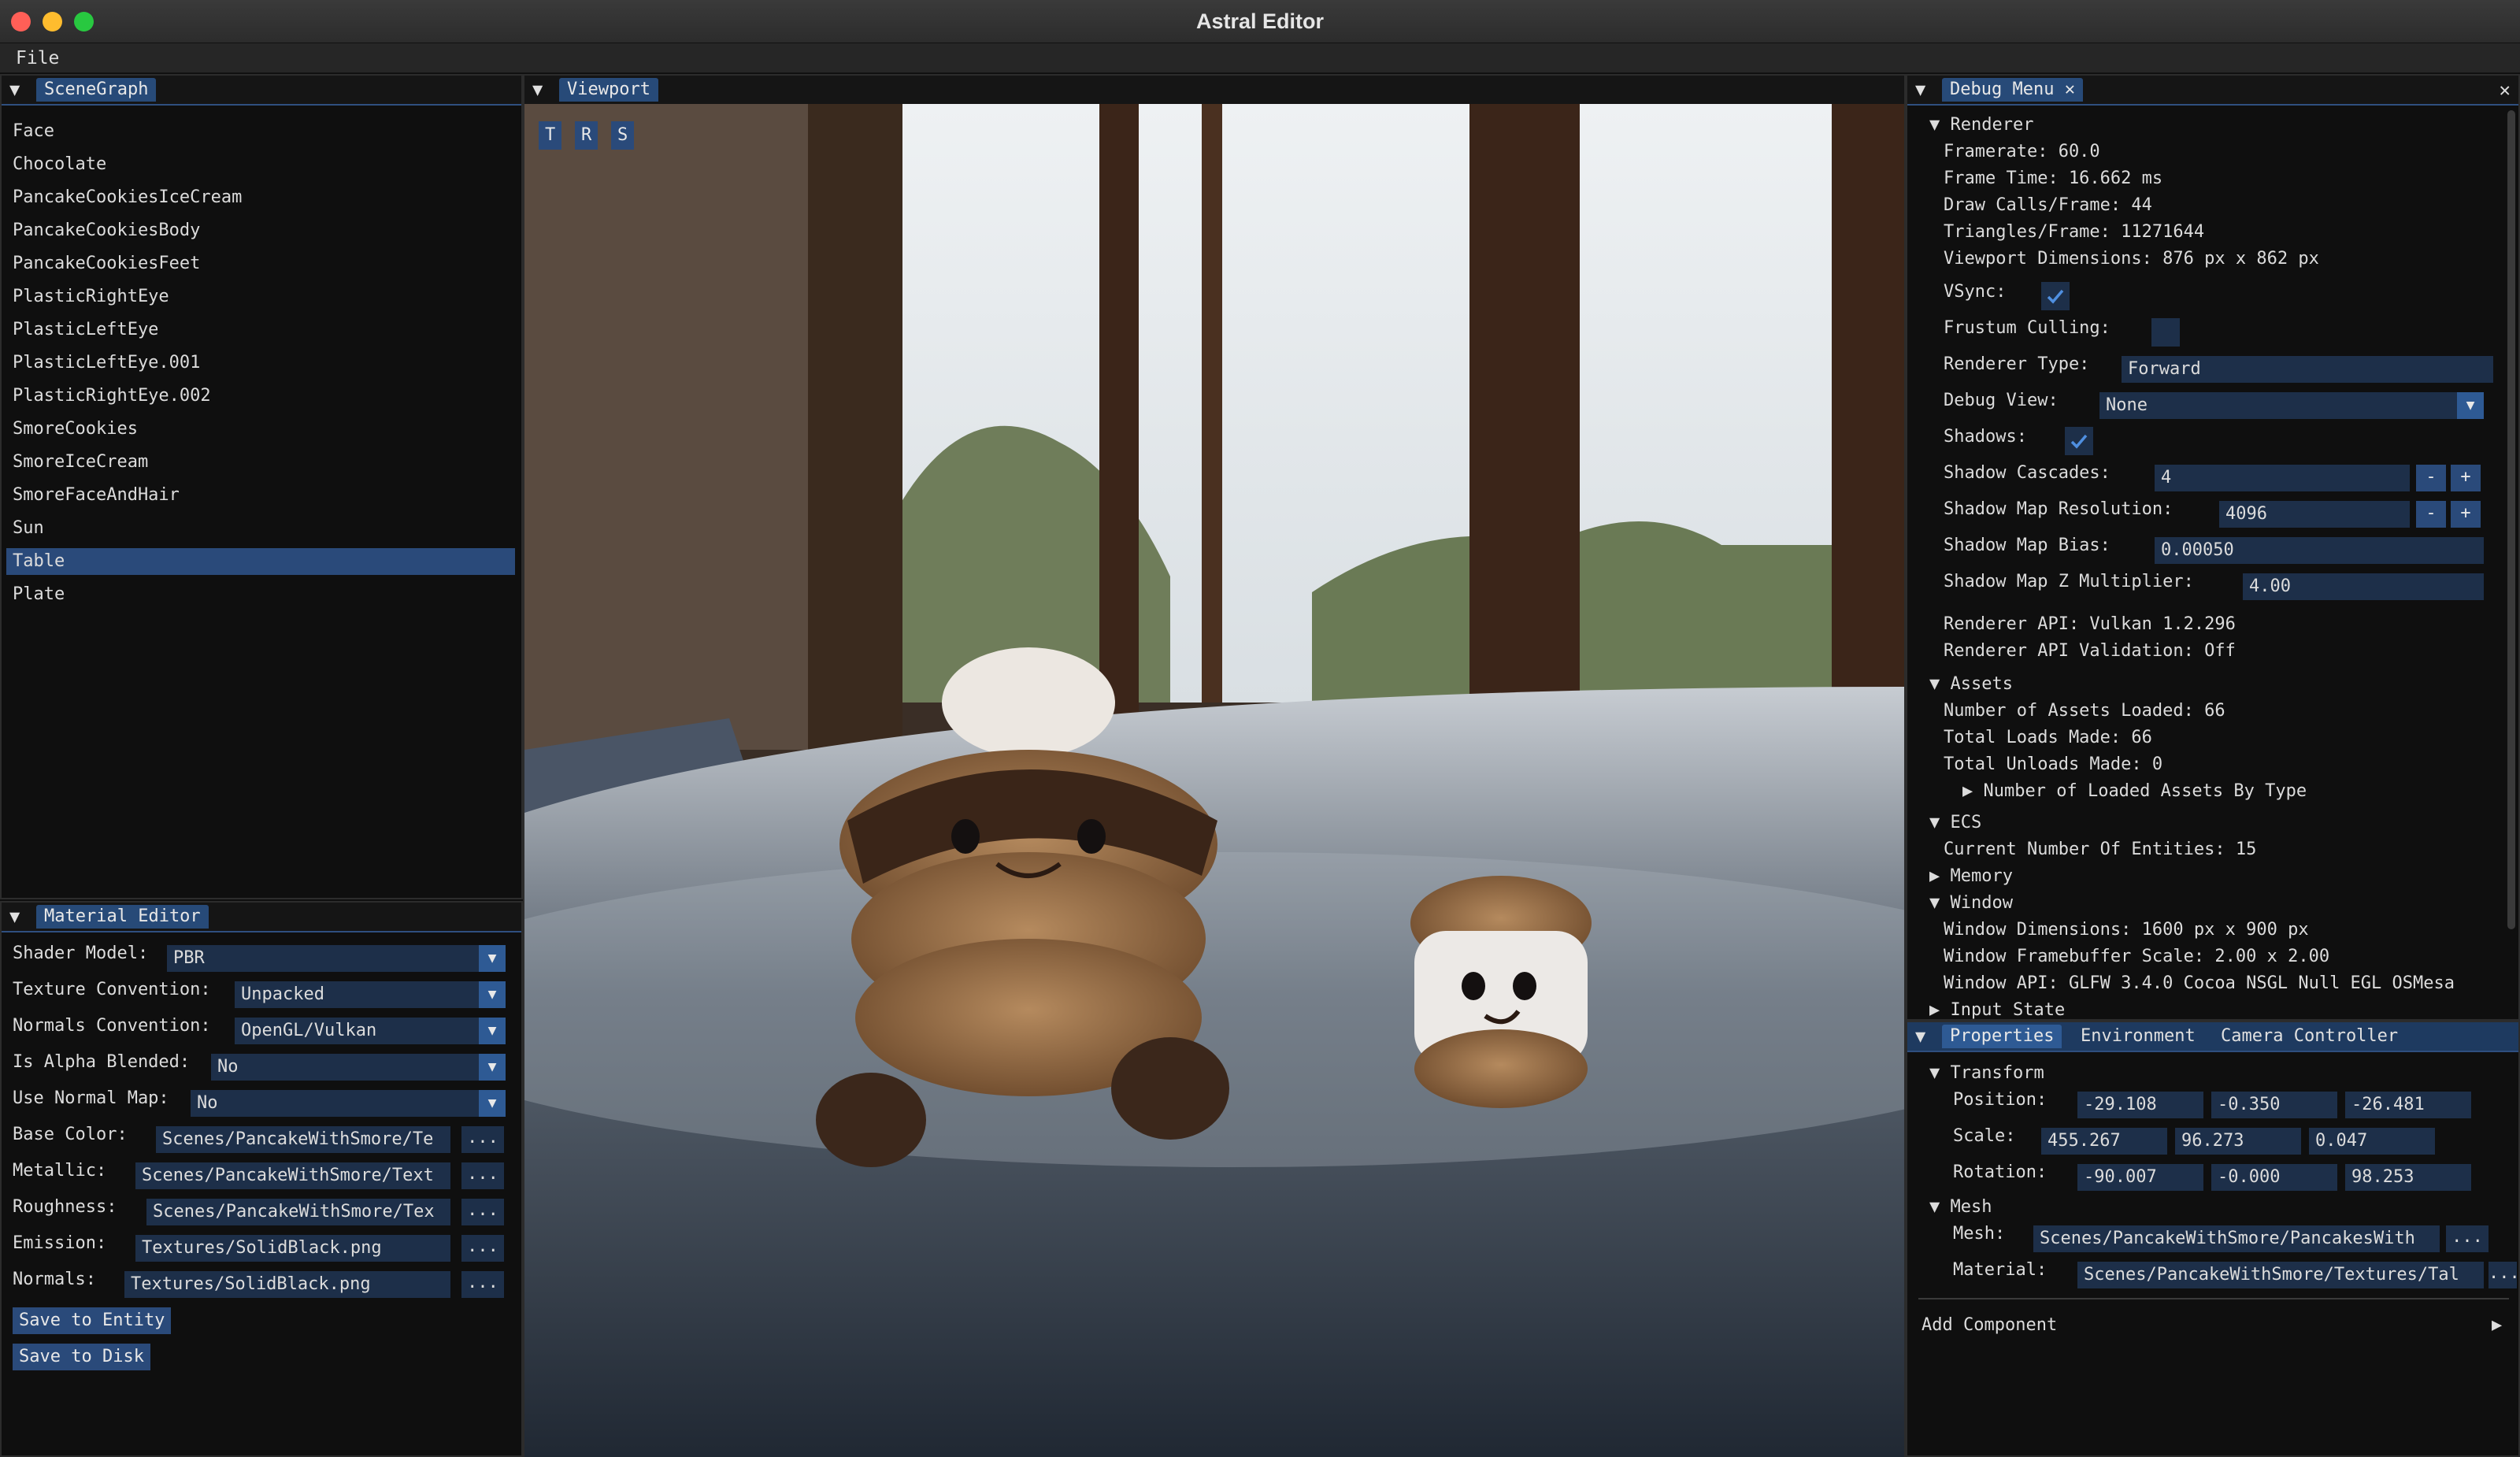 The width and height of the screenshot is (2520, 1457). Describe the element at coordinates (370, 994) in the screenshot. I see `material-dropdown: Unpacked ▼` at that location.